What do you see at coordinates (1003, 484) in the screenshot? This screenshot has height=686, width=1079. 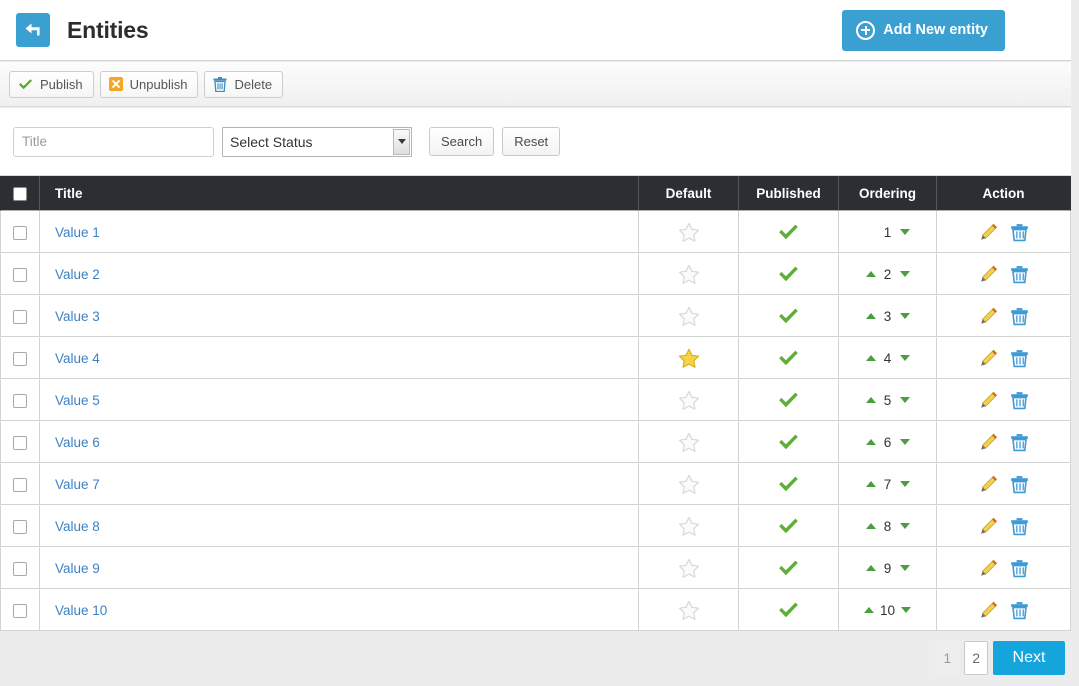 I see `row-actions` at bounding box center [1003, 484].